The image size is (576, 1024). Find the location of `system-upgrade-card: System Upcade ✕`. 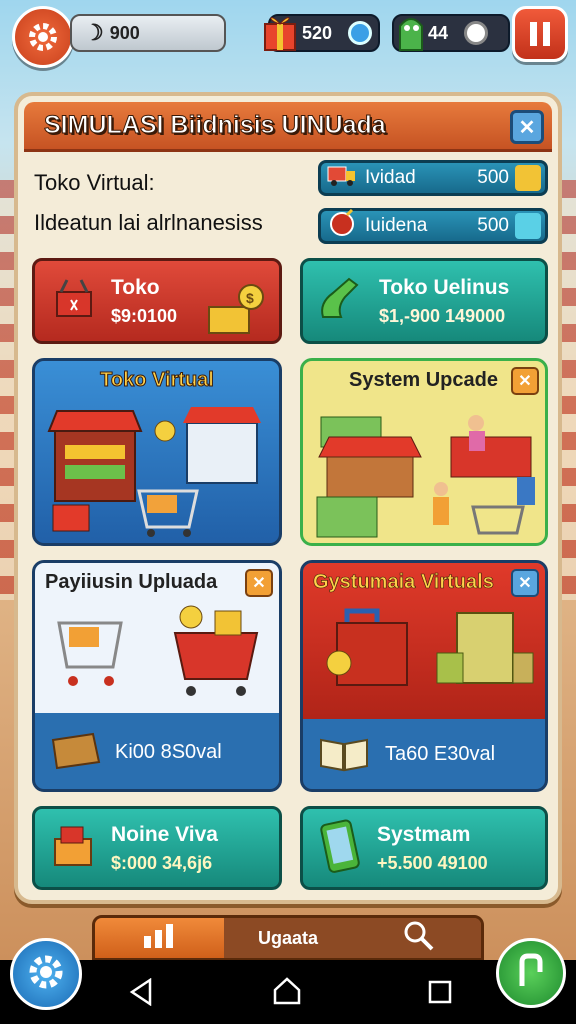

system-upgrade-card: System Upcade ✕ is located at coordinates (424, 452).